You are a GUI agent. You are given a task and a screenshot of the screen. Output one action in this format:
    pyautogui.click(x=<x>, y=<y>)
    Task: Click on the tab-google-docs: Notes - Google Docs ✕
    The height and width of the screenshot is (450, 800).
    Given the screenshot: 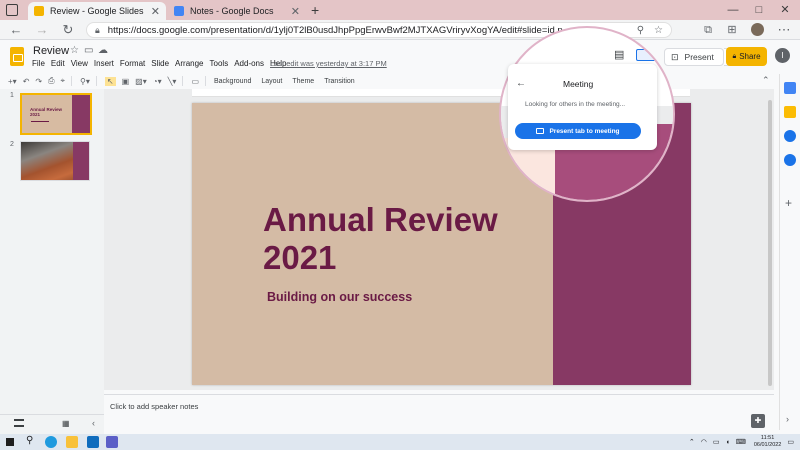 What is the action you would take?
    pyautogui.click(x=237, y=11)
    